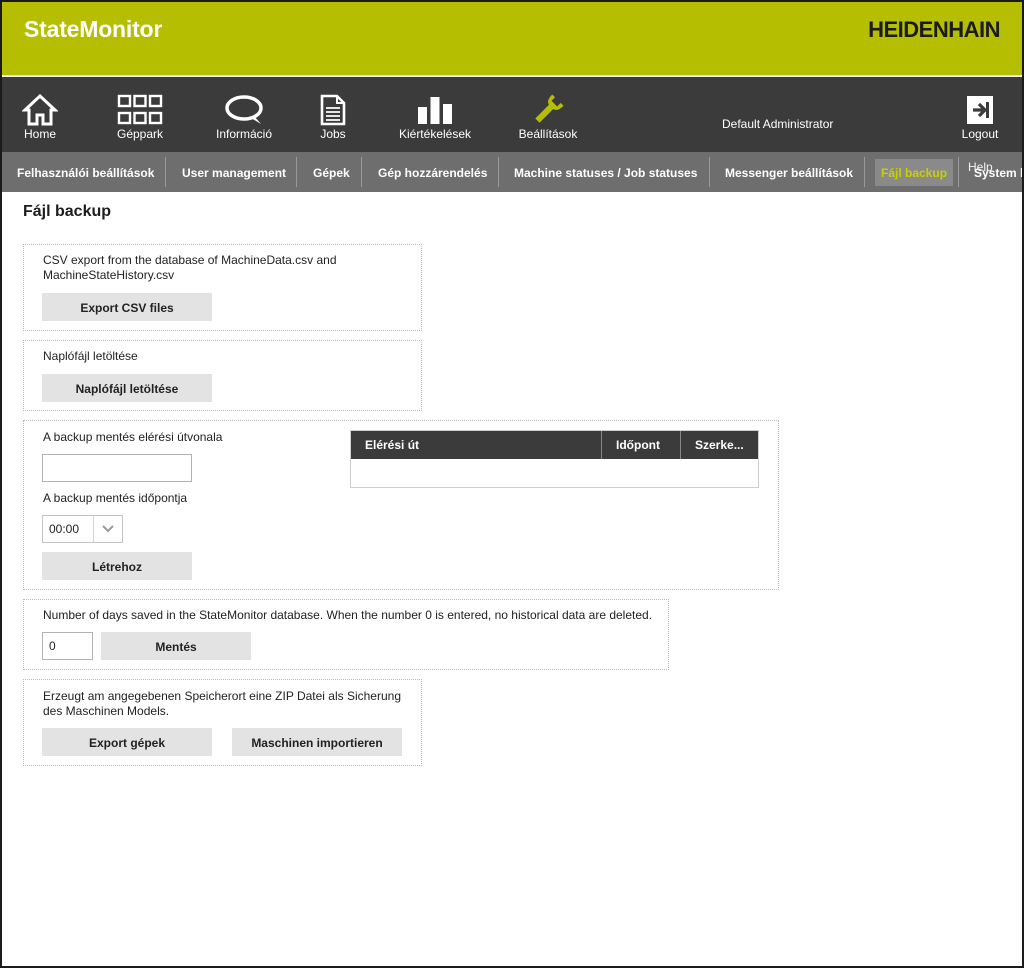 The image size is (1024, 968). I want to click on export-csv-button: Export CSV files, so click(127, 307).